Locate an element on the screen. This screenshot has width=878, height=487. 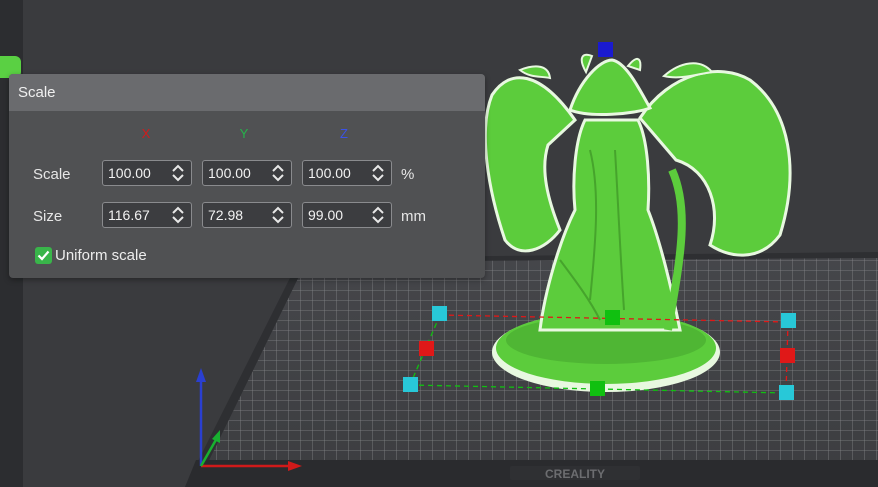
size-z-spinbox is located at coordinates (347, 215).